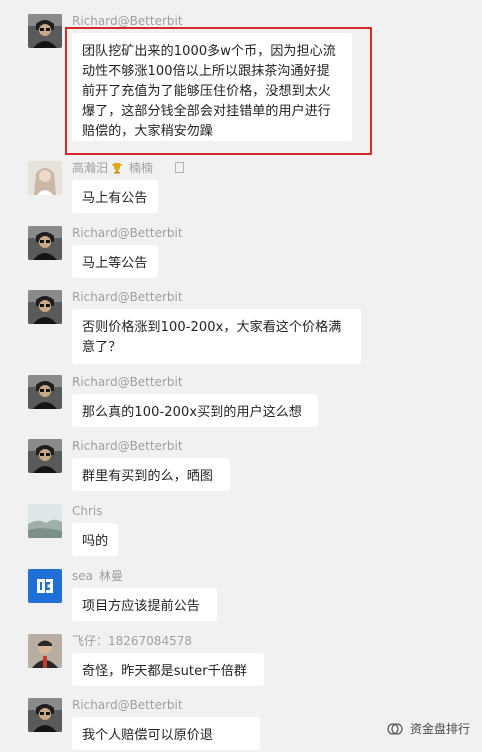 The width and height of the screenshot is (482, 752). What do you see at coordinates (45, 586) in the screenshot?
I see `blue-logo-avatar` at bounding box center [45, 586].